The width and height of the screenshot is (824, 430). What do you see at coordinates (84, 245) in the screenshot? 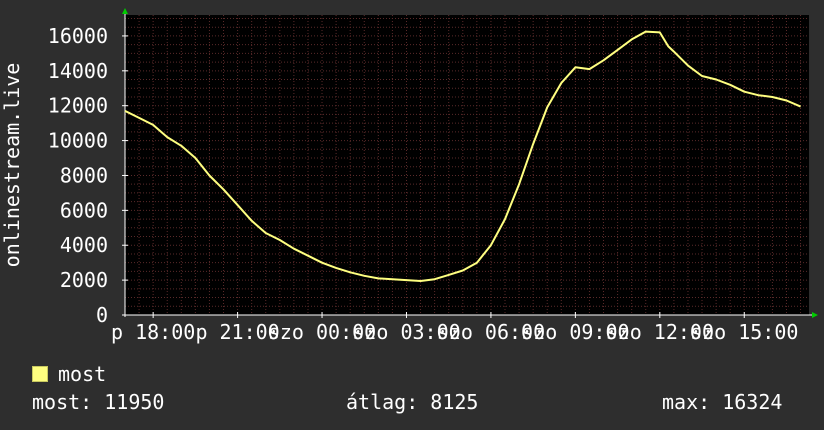
I see `y-tick-label: 4000` at bounding box center [84, 245].